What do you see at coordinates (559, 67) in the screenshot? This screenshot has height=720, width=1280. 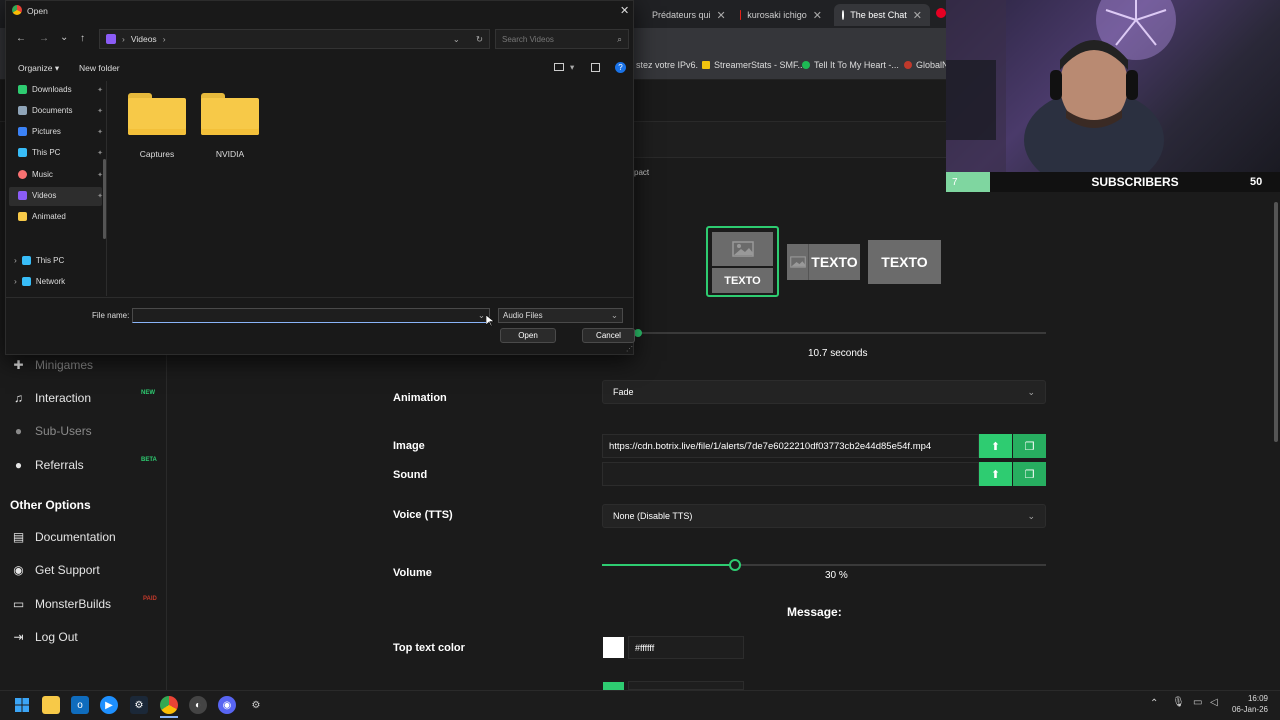 I see `view-icon` at bounding box center [559, 67].